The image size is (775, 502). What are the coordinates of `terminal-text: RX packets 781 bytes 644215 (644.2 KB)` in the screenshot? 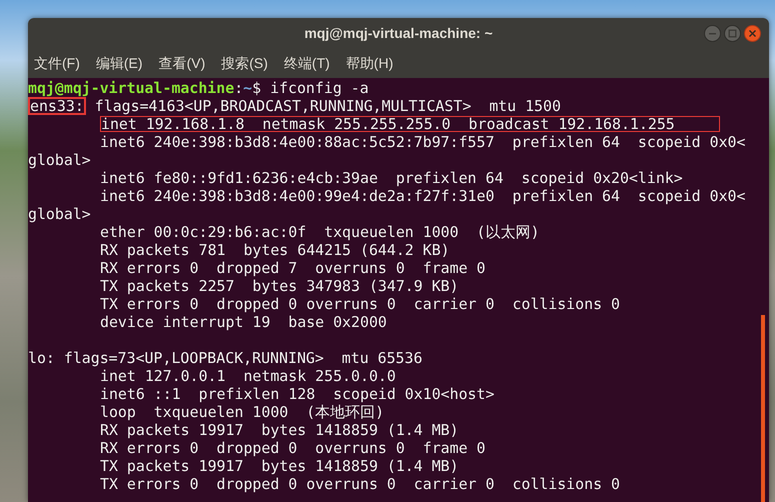 It's located at (275, 250).